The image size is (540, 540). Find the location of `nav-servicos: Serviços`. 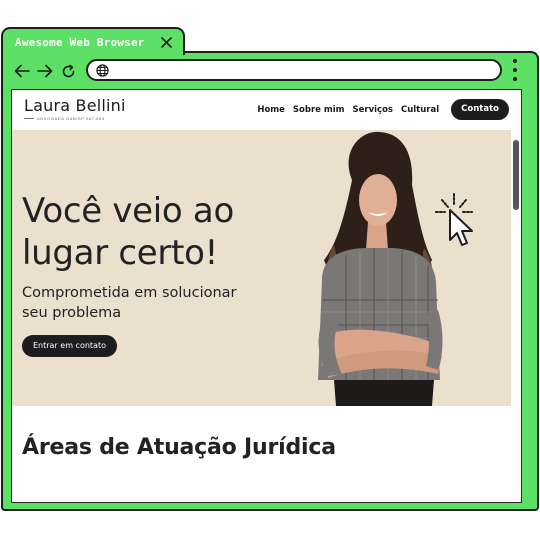

nav-servicos: Serviços is located at coordinates (373, 110).